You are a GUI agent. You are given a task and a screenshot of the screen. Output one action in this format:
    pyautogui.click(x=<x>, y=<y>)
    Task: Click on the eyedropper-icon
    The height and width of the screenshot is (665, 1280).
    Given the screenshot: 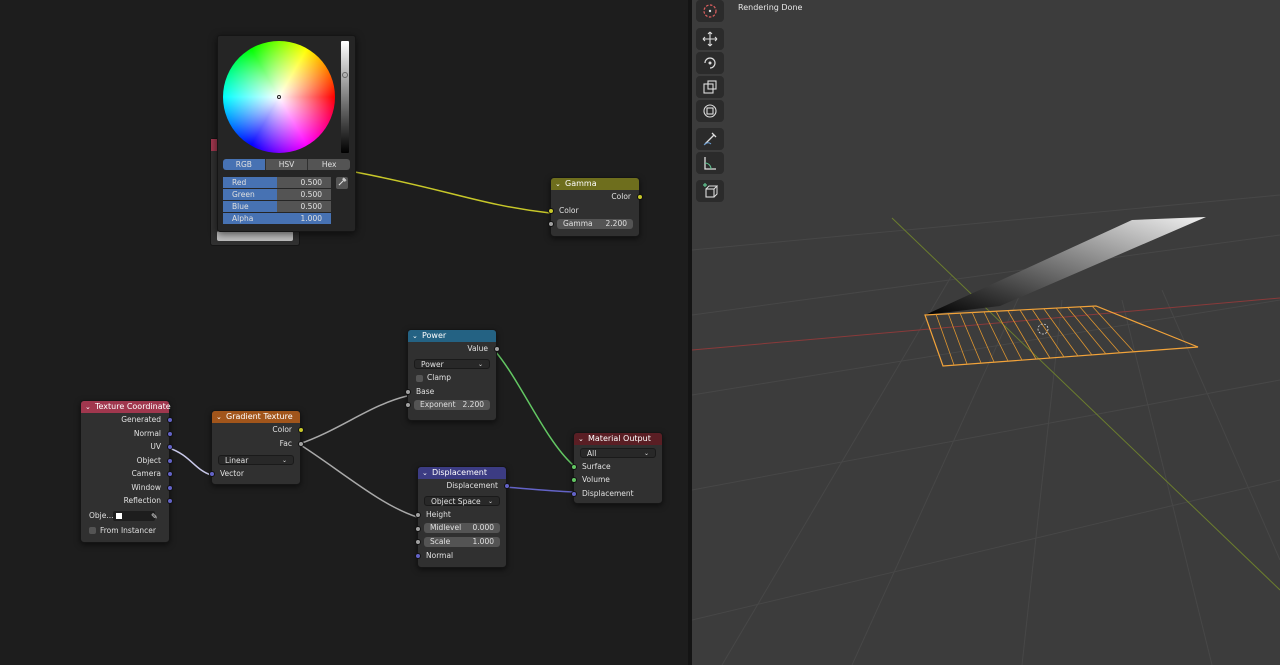 What is the action you would take?
    pyautogui.click(x=342, y=183)
    